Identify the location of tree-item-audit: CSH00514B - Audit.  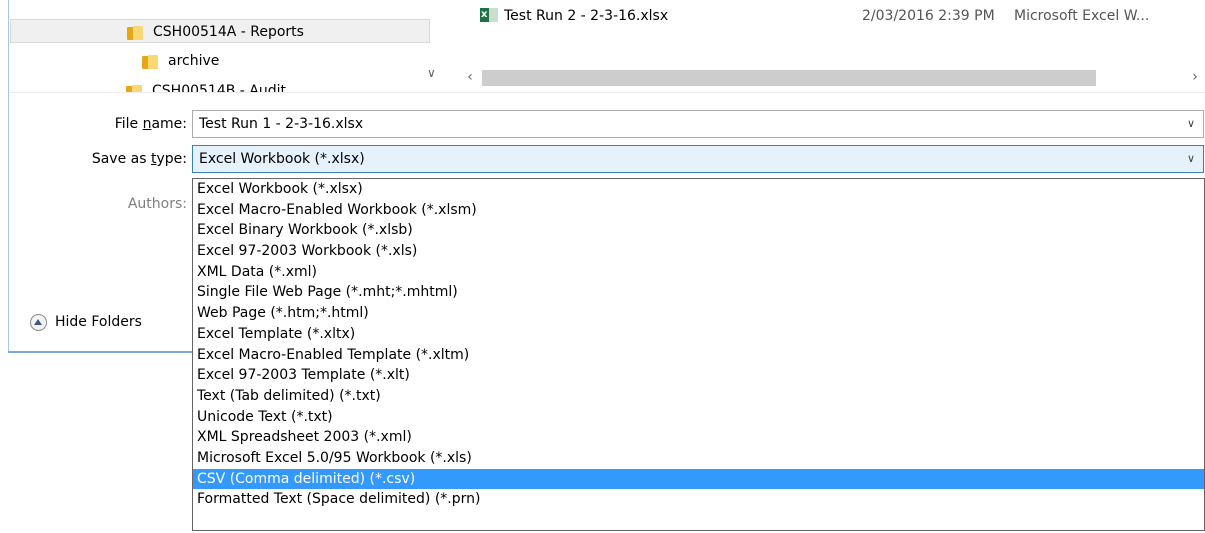
(206, 85).